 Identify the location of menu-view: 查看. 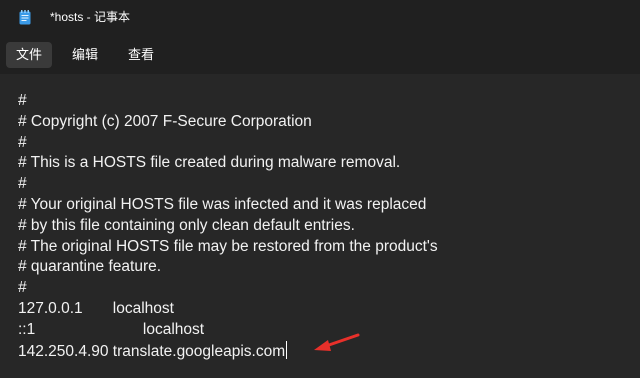
(141, 55).